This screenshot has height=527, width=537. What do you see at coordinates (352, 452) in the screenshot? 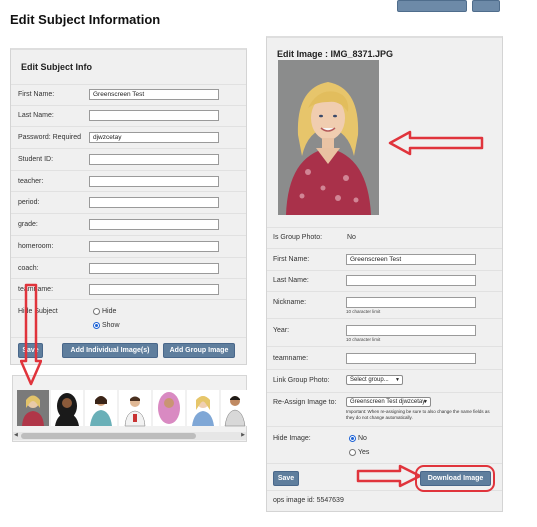
I see `hide-image-yes-radio` at bounding box center [352, 452].